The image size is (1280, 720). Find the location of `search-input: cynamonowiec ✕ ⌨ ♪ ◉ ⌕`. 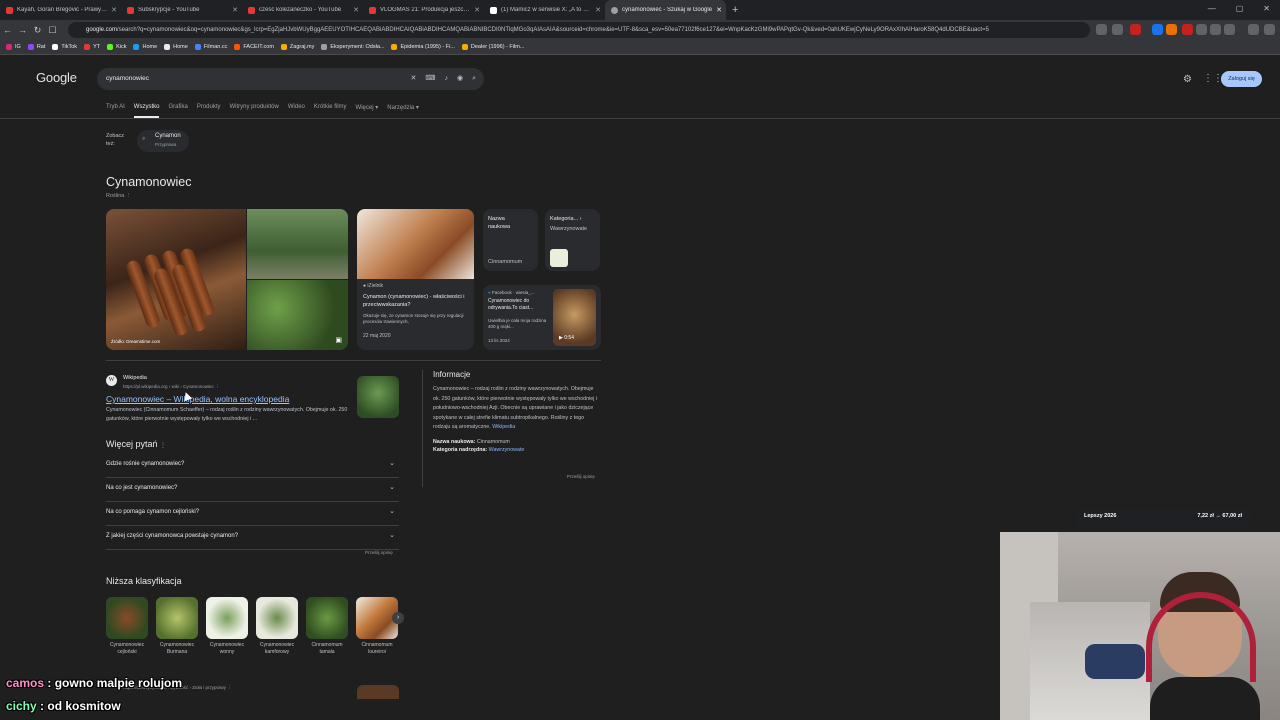

search-input: cynamonowiec ✕ ⌨ ♪ ◉ ⌕ is located at coordinates (290, 79).